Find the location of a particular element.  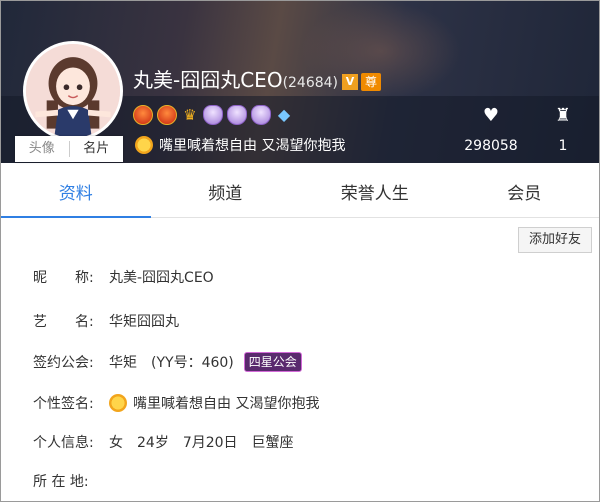

info-row-signature: 个性签名: 嘴里喊着想自由 又渴望你抱我 is located at coordinates (176, 403).